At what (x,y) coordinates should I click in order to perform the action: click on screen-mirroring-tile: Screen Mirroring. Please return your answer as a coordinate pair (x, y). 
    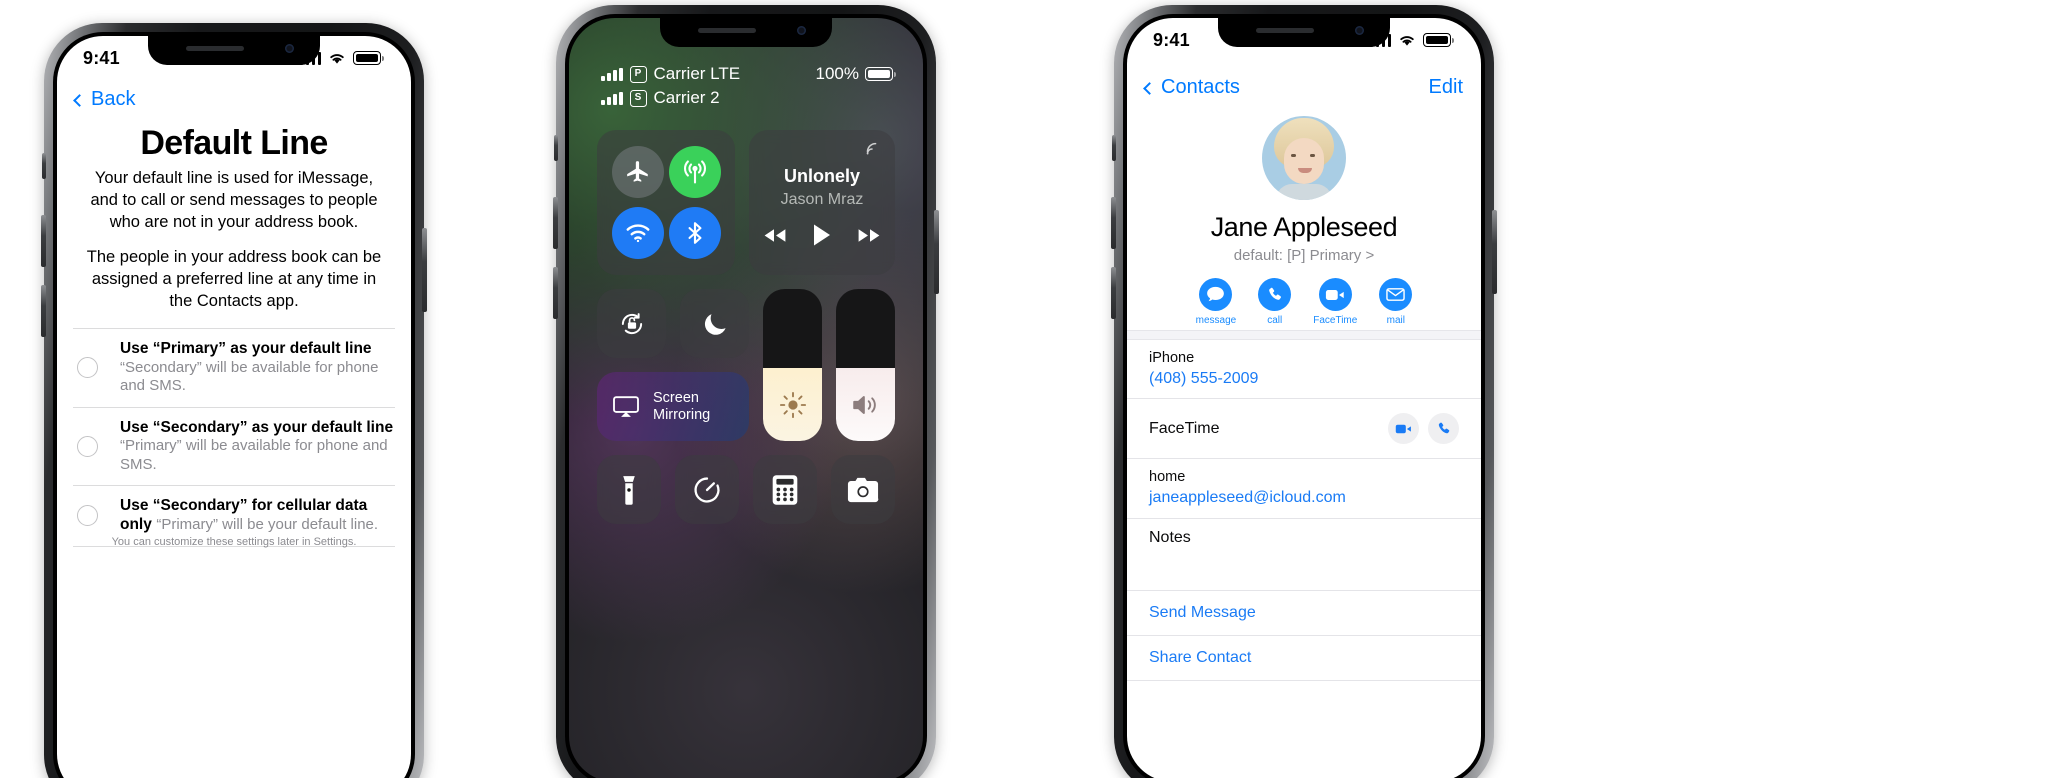
    Looking at the image, I should click on (673, 406).